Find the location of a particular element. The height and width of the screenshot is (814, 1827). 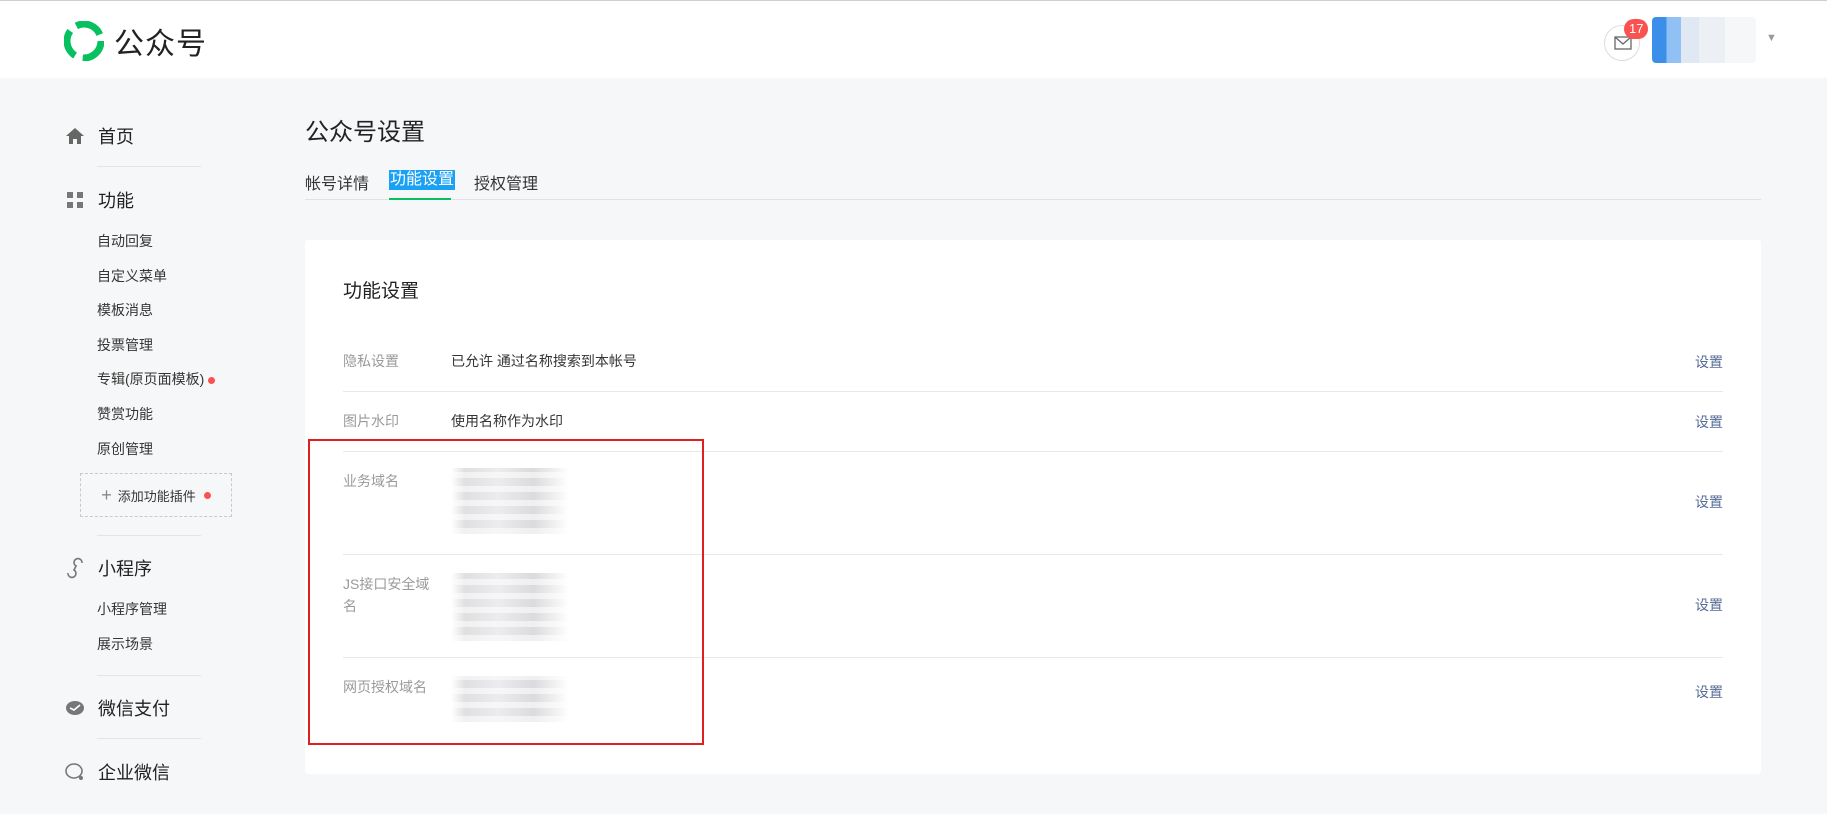

add-plugin-label: 添加功能插件 is located at coordinates (156, 496).